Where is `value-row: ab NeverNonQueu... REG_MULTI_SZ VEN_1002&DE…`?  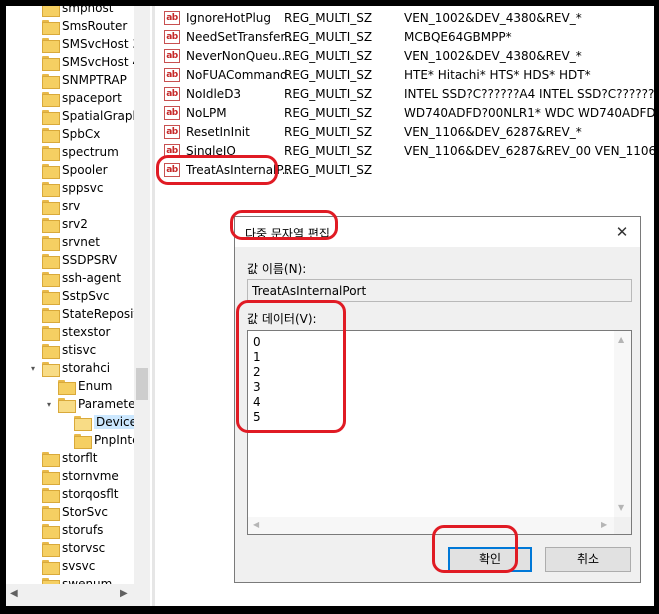 value-row: ab NeverNonQueu... REG_MULTI_SZ VEN_1002&DE… is located at coordinates (405, 55).